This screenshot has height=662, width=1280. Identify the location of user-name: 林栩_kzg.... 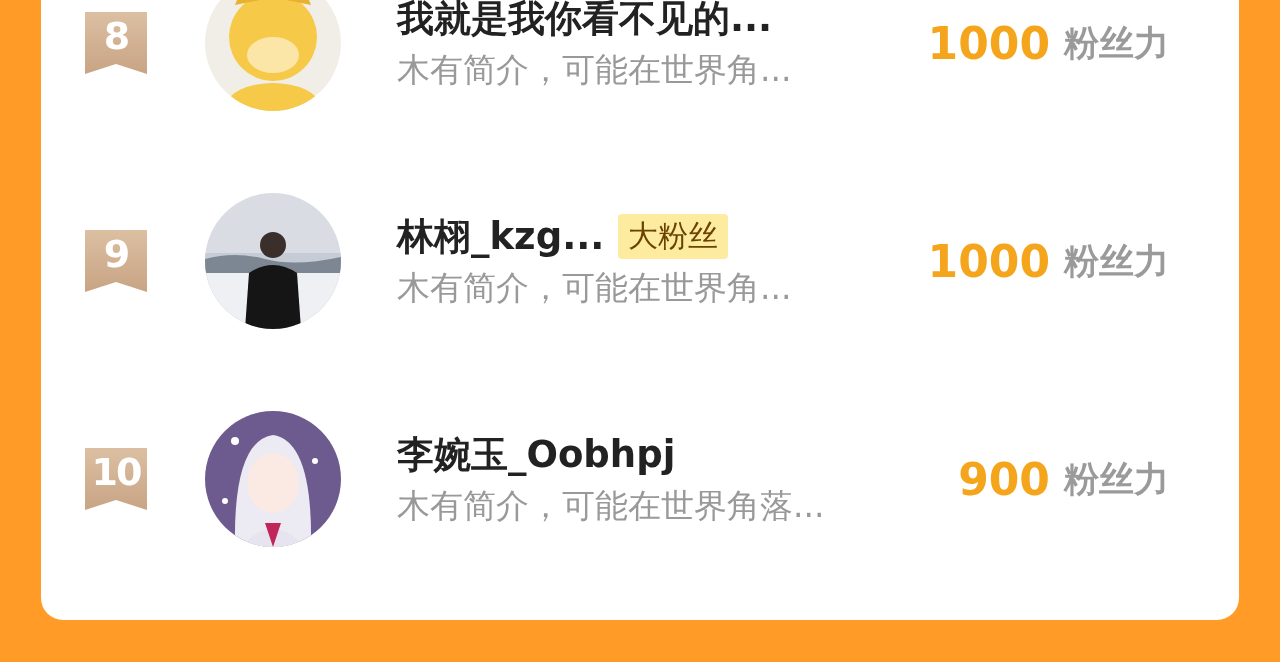
(501, 236).